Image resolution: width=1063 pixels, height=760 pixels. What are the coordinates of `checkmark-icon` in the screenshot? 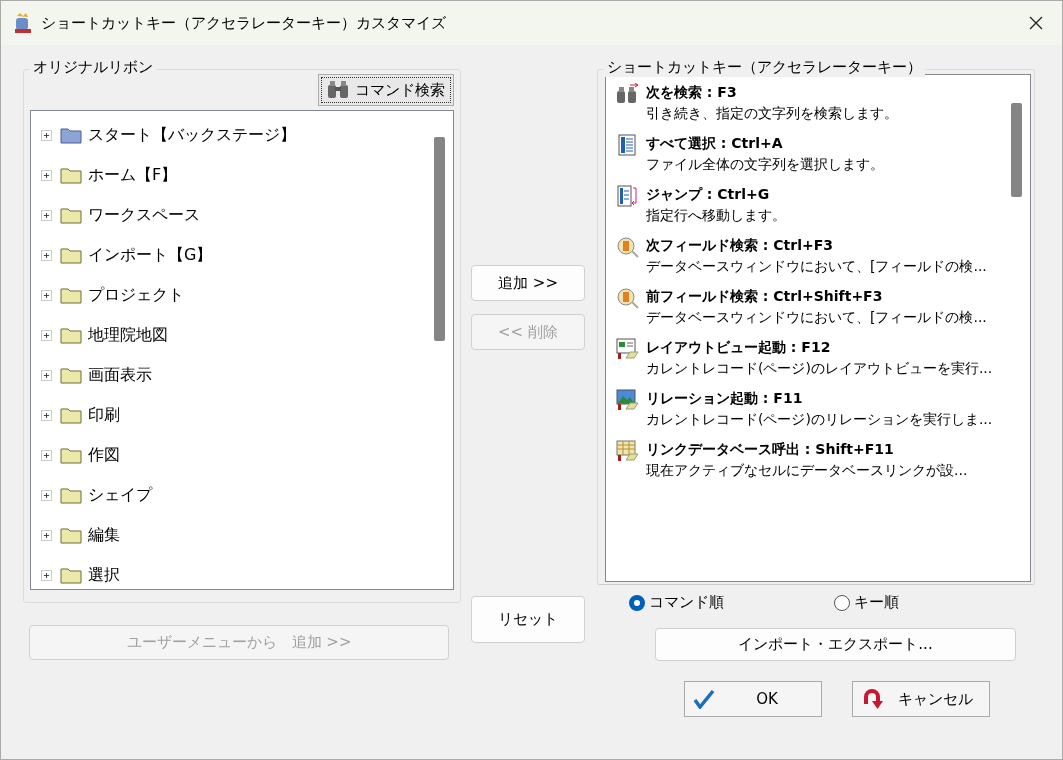 It's located at (704, 699).